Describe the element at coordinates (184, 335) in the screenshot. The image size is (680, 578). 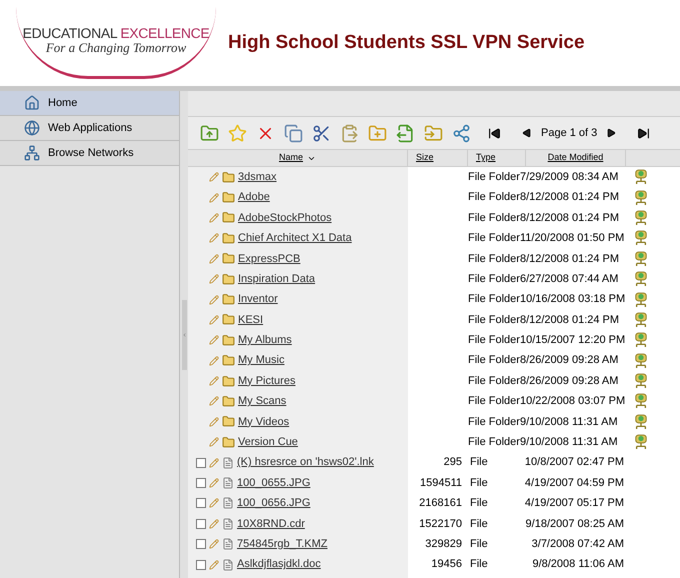
I see `splitter-handle` at that location.